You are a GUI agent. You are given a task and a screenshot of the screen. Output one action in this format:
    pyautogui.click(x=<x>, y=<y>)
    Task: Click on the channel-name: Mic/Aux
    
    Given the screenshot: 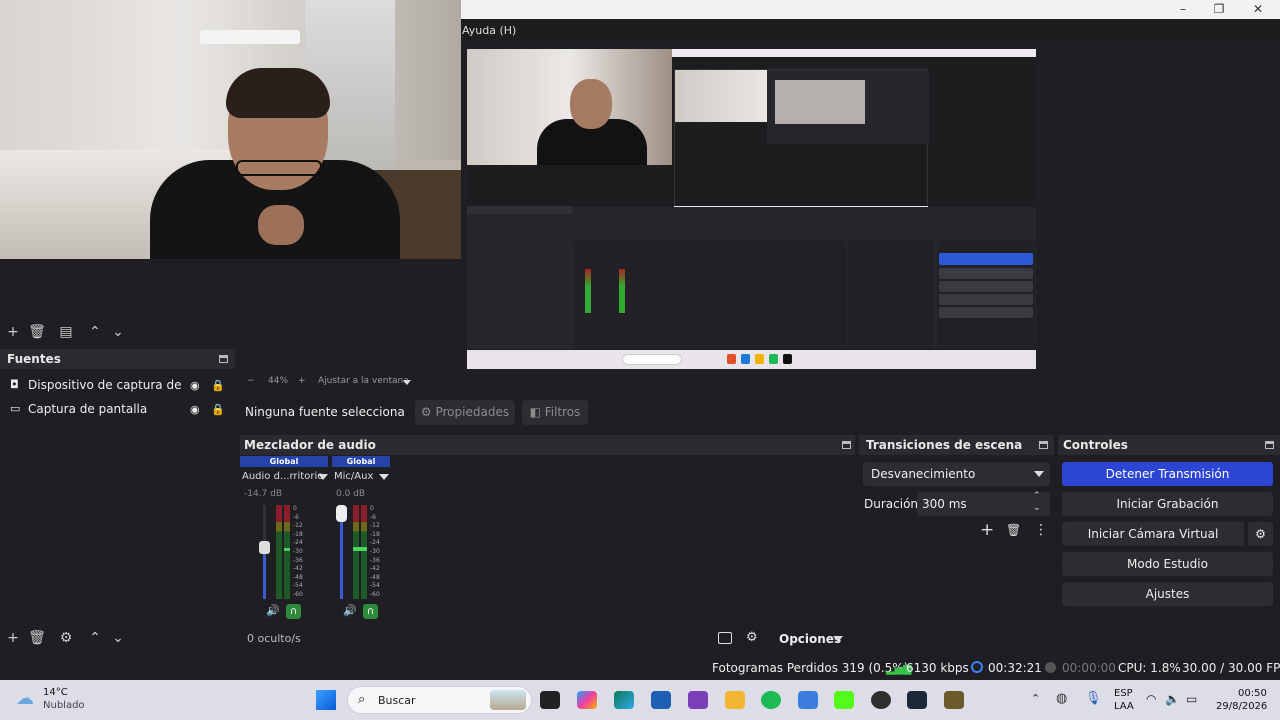 What is the action you would take?
    pyautogui.click(x=353, y=476)
    